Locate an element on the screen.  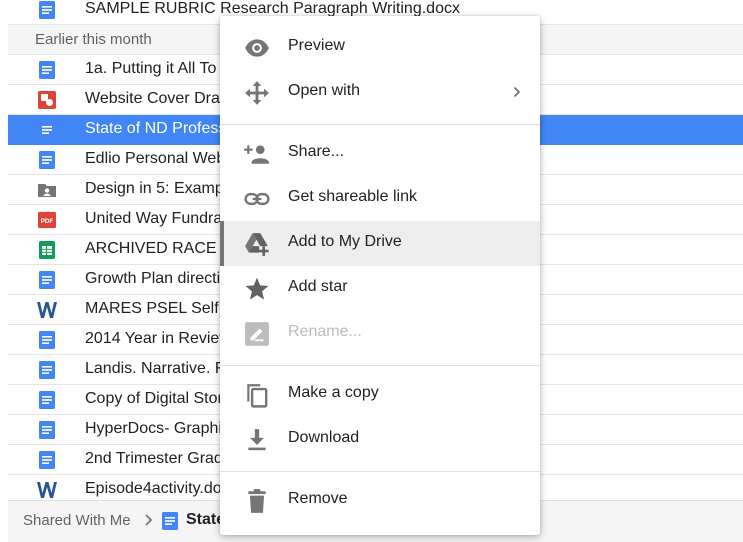
file-name: ARCHIVED RACE R is located at coordinates (159, 248).